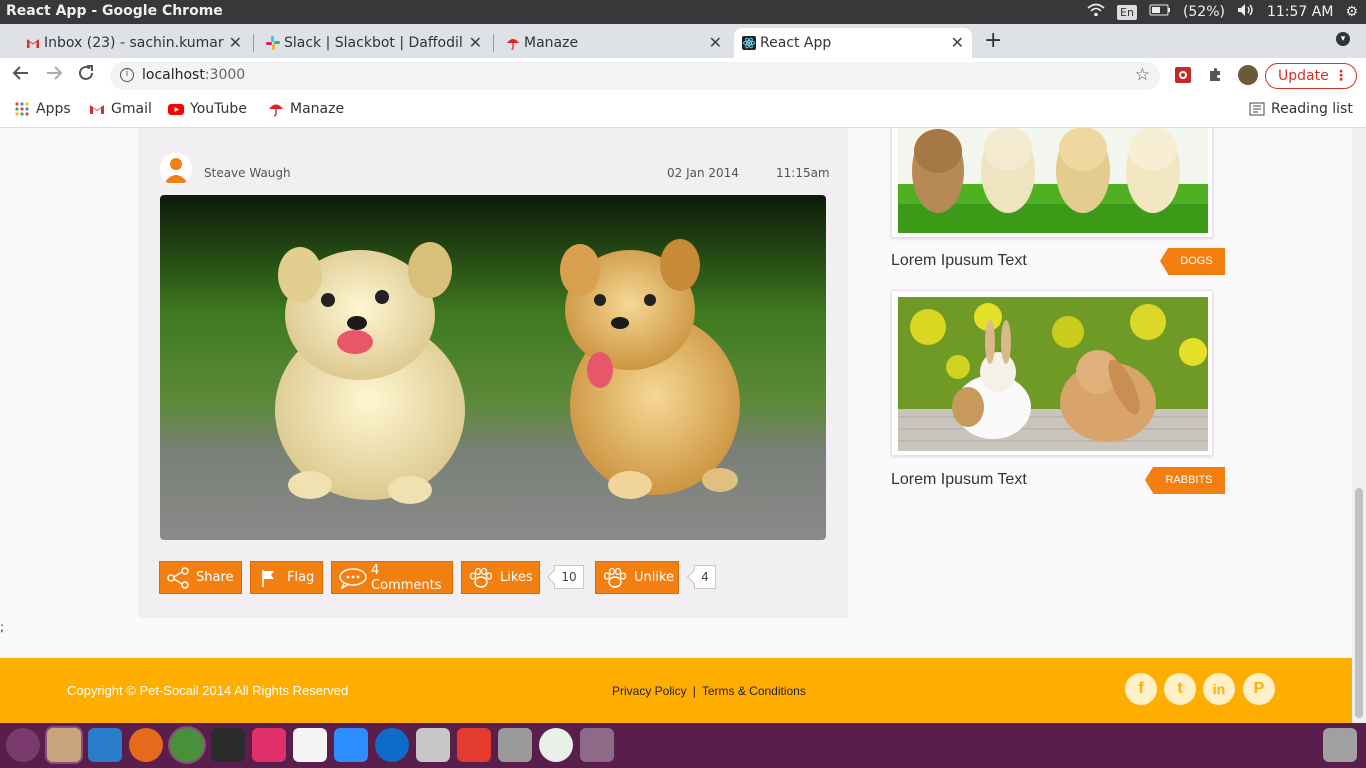 Image resolution: width=1366 pixels, height=768 pixels. What do you see at coordinates (207, 109) in the screenshot?
I see `bookmark-youtube: YouTube` at bounding box center [207, 109].